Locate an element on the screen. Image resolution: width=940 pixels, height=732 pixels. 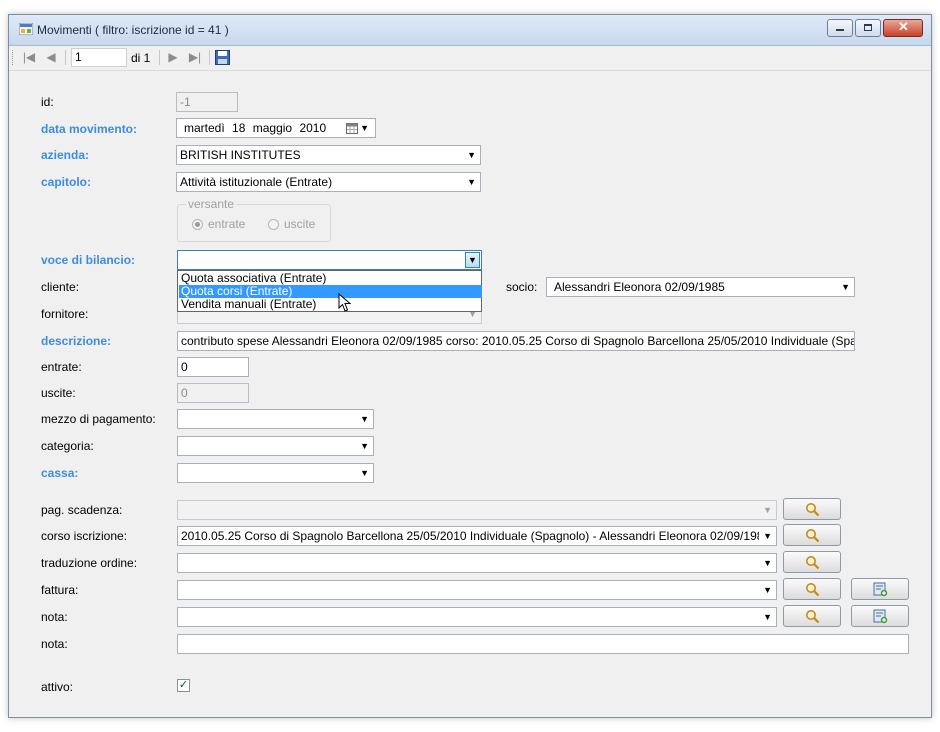
uscite-field: 0 is located at coordinates (213, 393).